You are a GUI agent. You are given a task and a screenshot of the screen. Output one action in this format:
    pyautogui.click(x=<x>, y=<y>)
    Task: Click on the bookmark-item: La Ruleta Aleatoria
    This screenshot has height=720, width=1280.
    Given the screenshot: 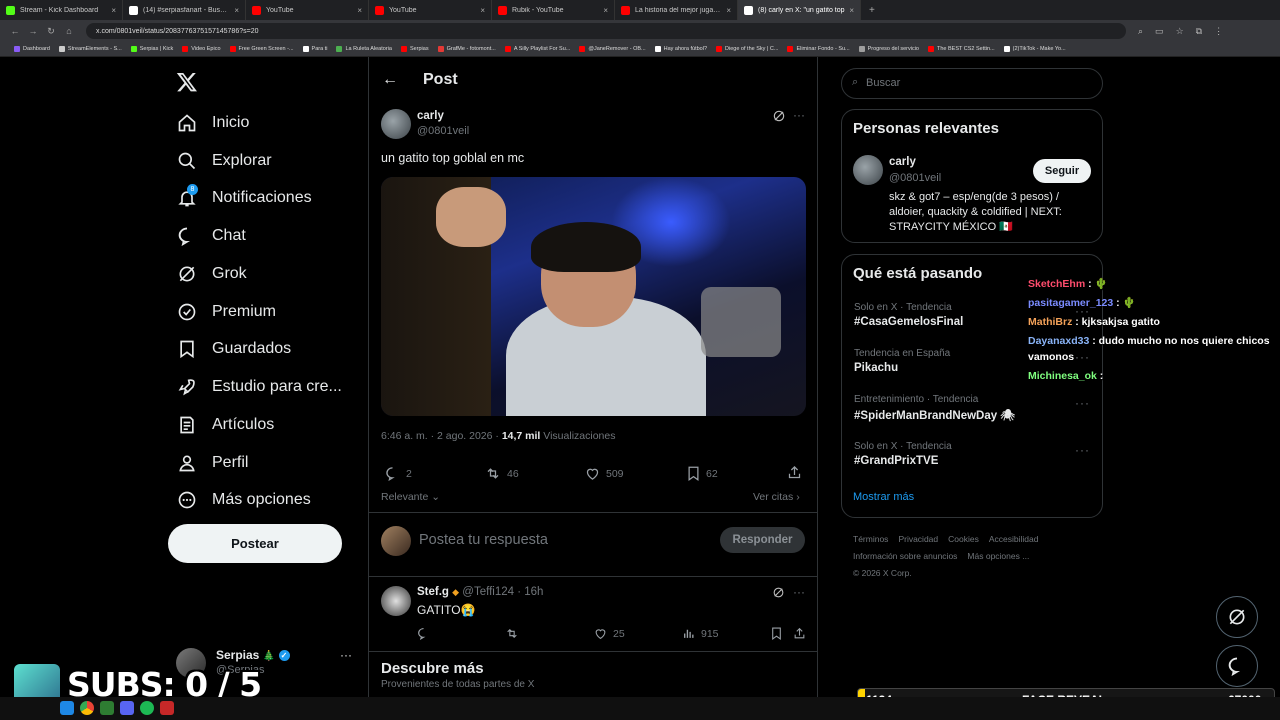 What is the action you would take?
    pyautogui.click(x=364, y=49)
    